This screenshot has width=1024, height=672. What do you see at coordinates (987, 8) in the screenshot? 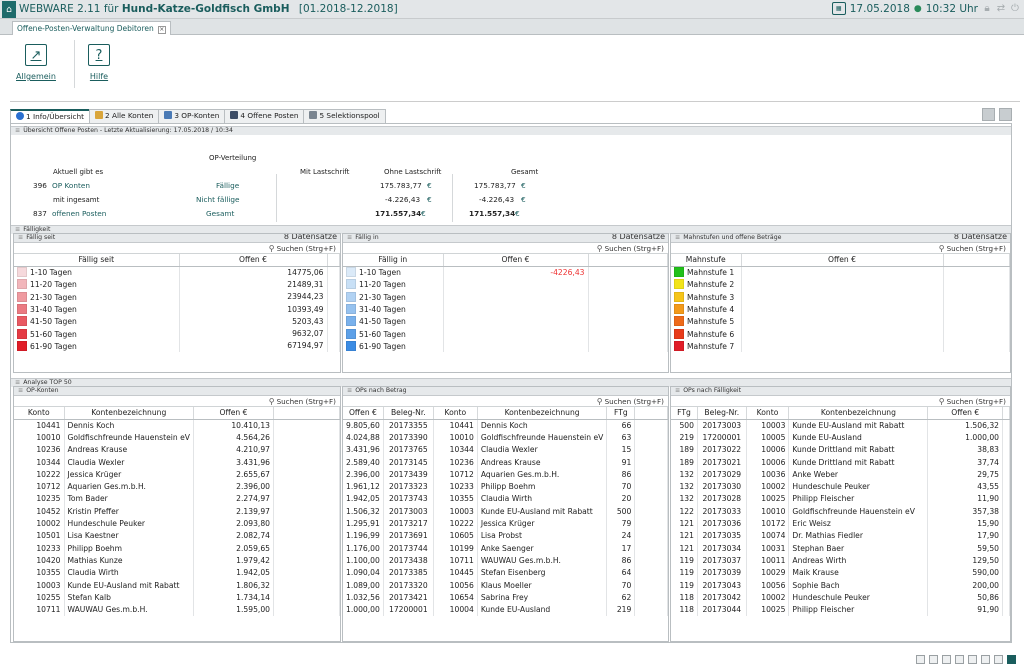
I see `lock-icon: 🔒︎` at bounding box center [987, 8].